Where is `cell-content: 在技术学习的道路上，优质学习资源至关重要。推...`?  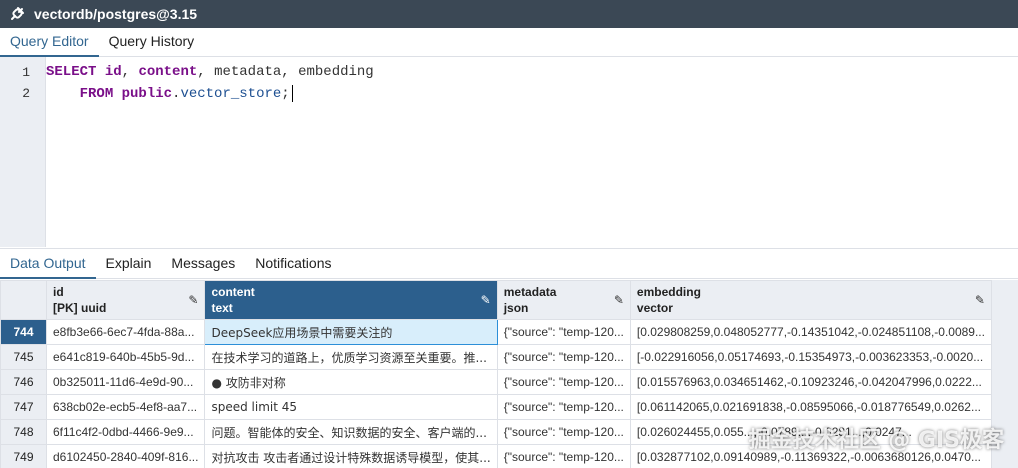
cell-content: 在技术学习的道路上，优质学习资源至关重要。推... is located at coordinates (351, 357).